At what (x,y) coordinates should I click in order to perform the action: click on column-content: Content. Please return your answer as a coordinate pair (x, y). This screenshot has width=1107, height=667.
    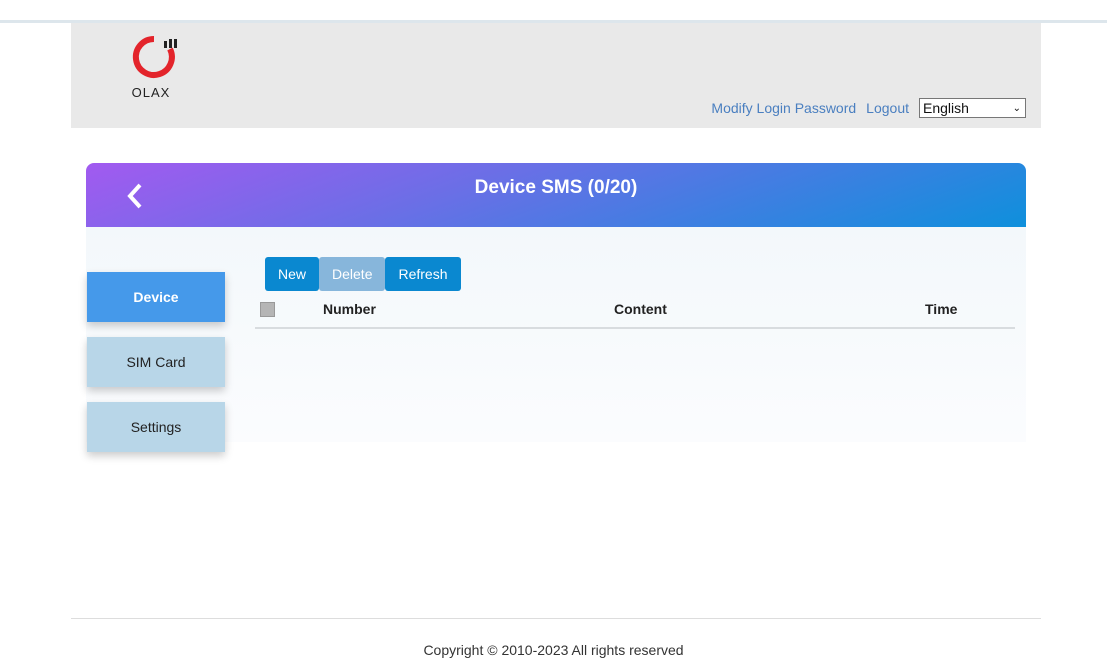
    Looking at the image, I should click on (640, 309).